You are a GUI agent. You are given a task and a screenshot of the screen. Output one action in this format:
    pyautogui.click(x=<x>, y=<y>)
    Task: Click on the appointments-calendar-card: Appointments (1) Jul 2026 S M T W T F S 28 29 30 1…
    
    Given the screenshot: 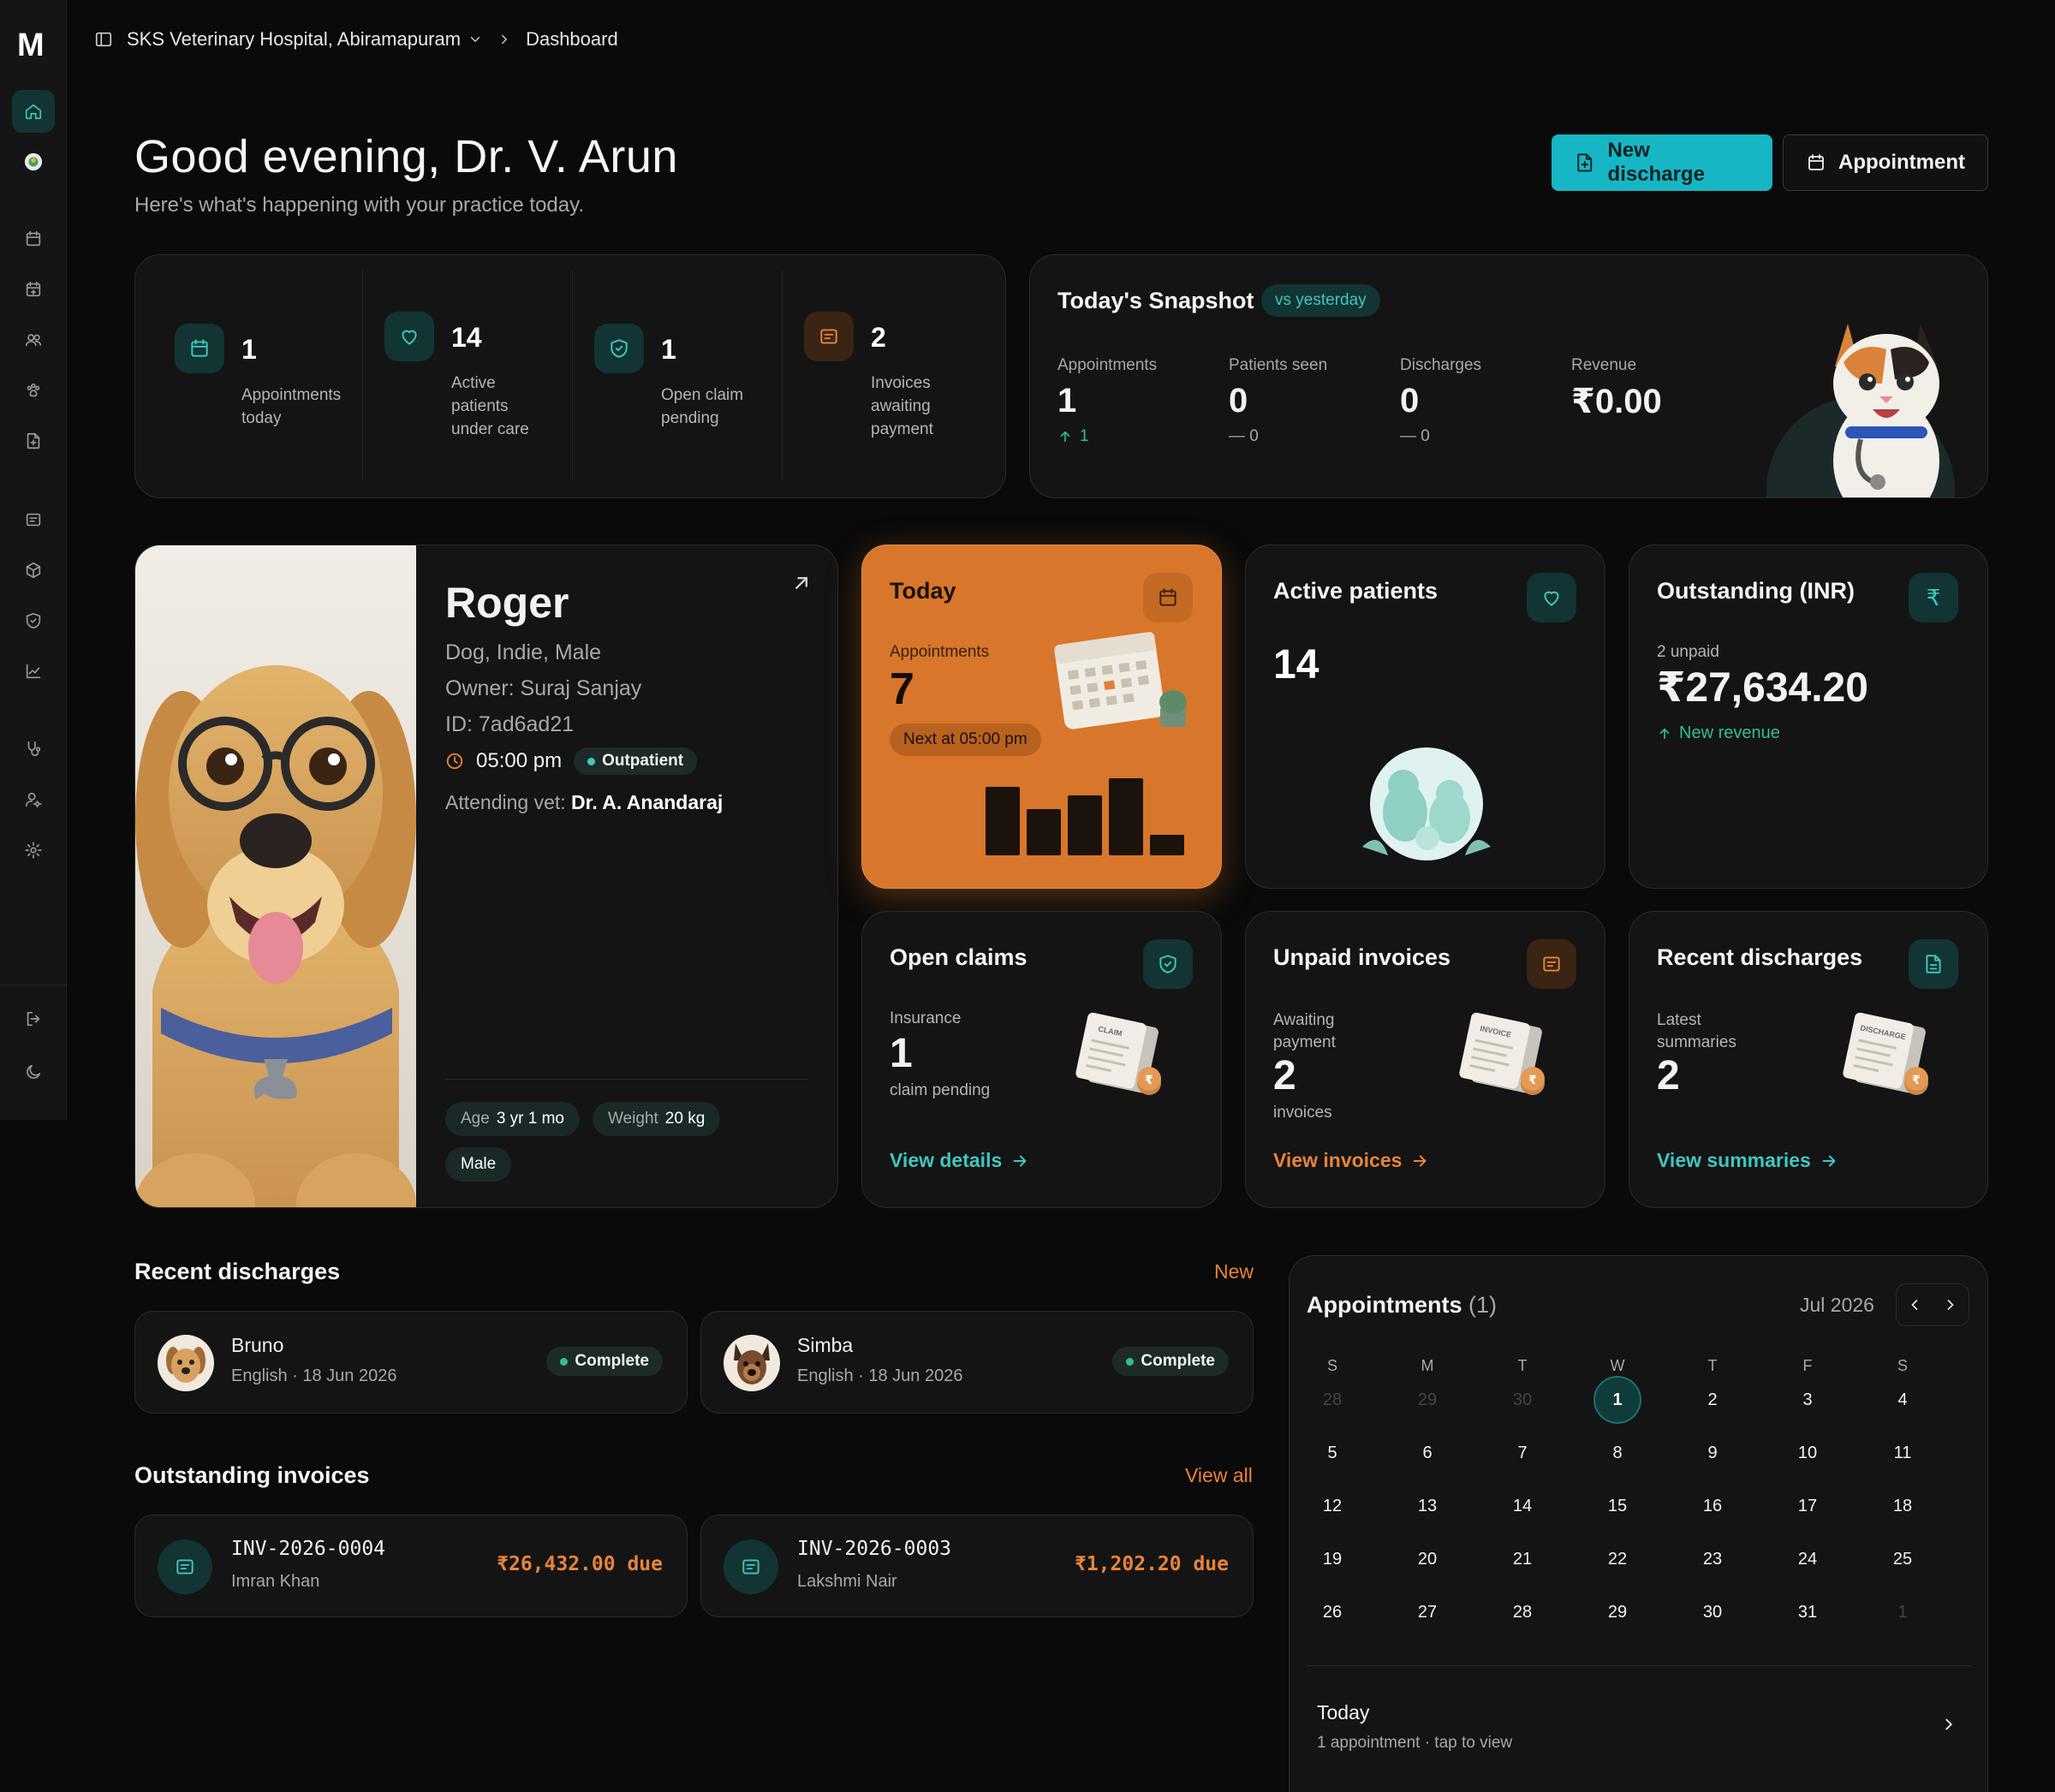 What is the action you would take?
    pyautogui.click(x=1638, y=1523)
    